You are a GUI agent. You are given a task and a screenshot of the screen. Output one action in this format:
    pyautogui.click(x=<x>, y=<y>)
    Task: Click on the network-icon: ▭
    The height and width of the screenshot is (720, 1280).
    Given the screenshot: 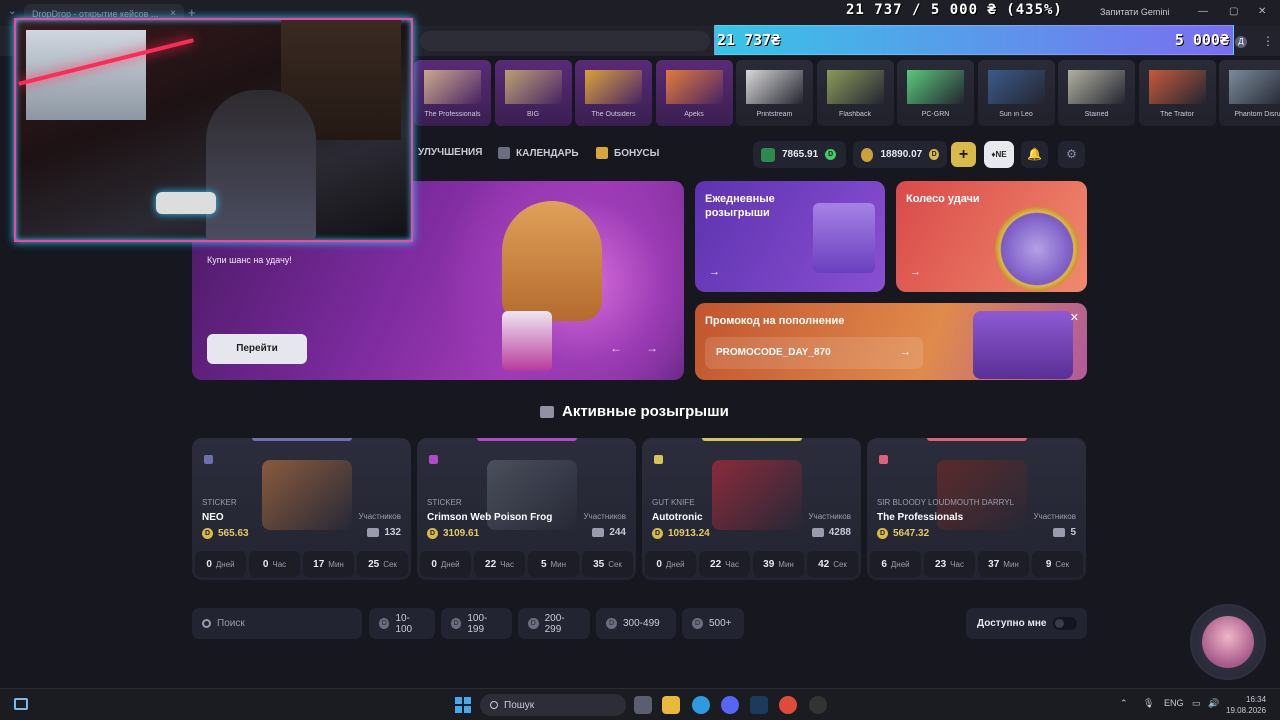 What is the action you would take?
    pyautogui.click(x=1196, y=703)
    